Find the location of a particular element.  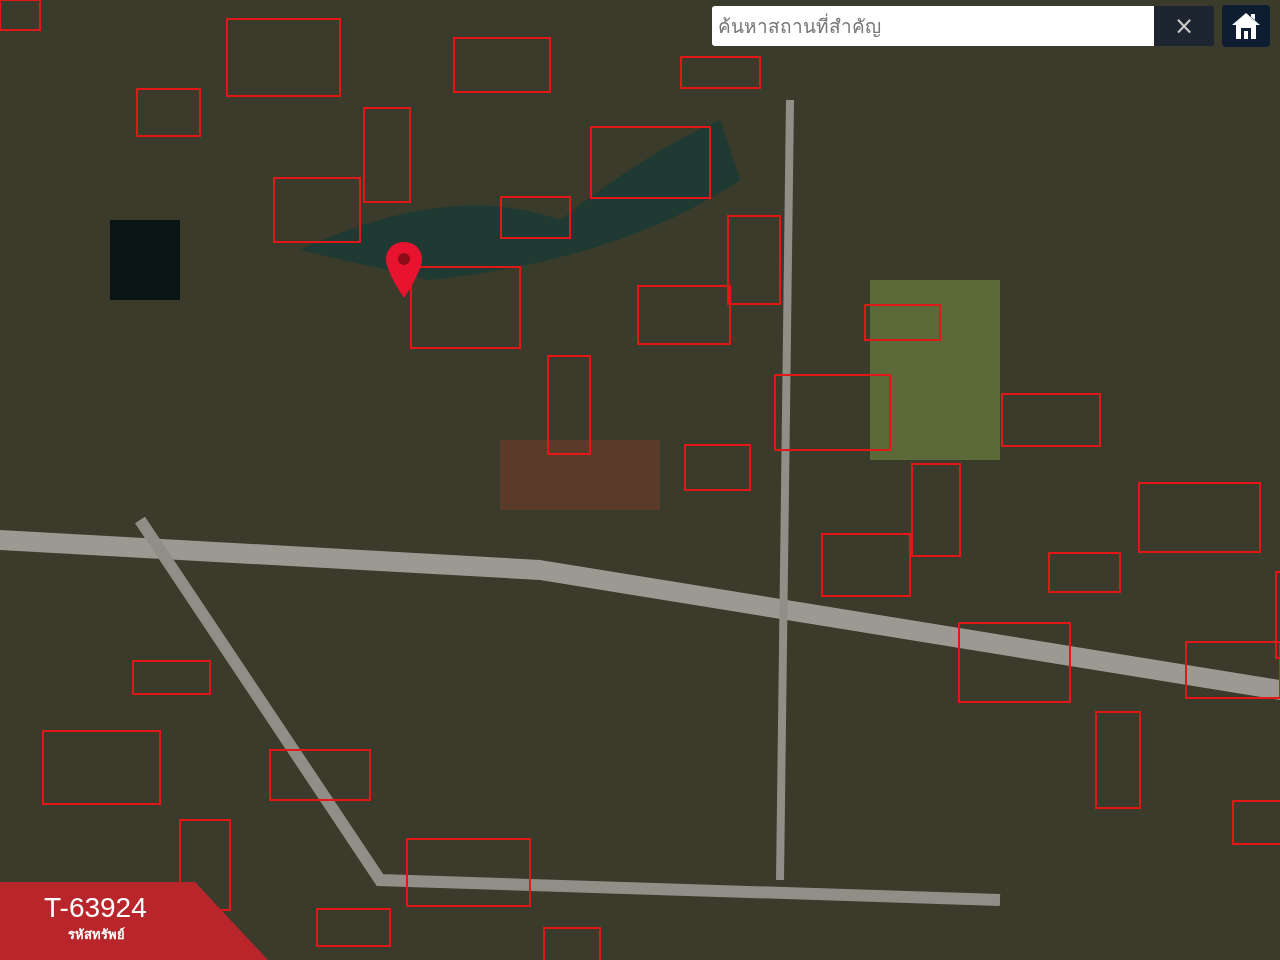

home-button is located at coordinates (1246, 26).